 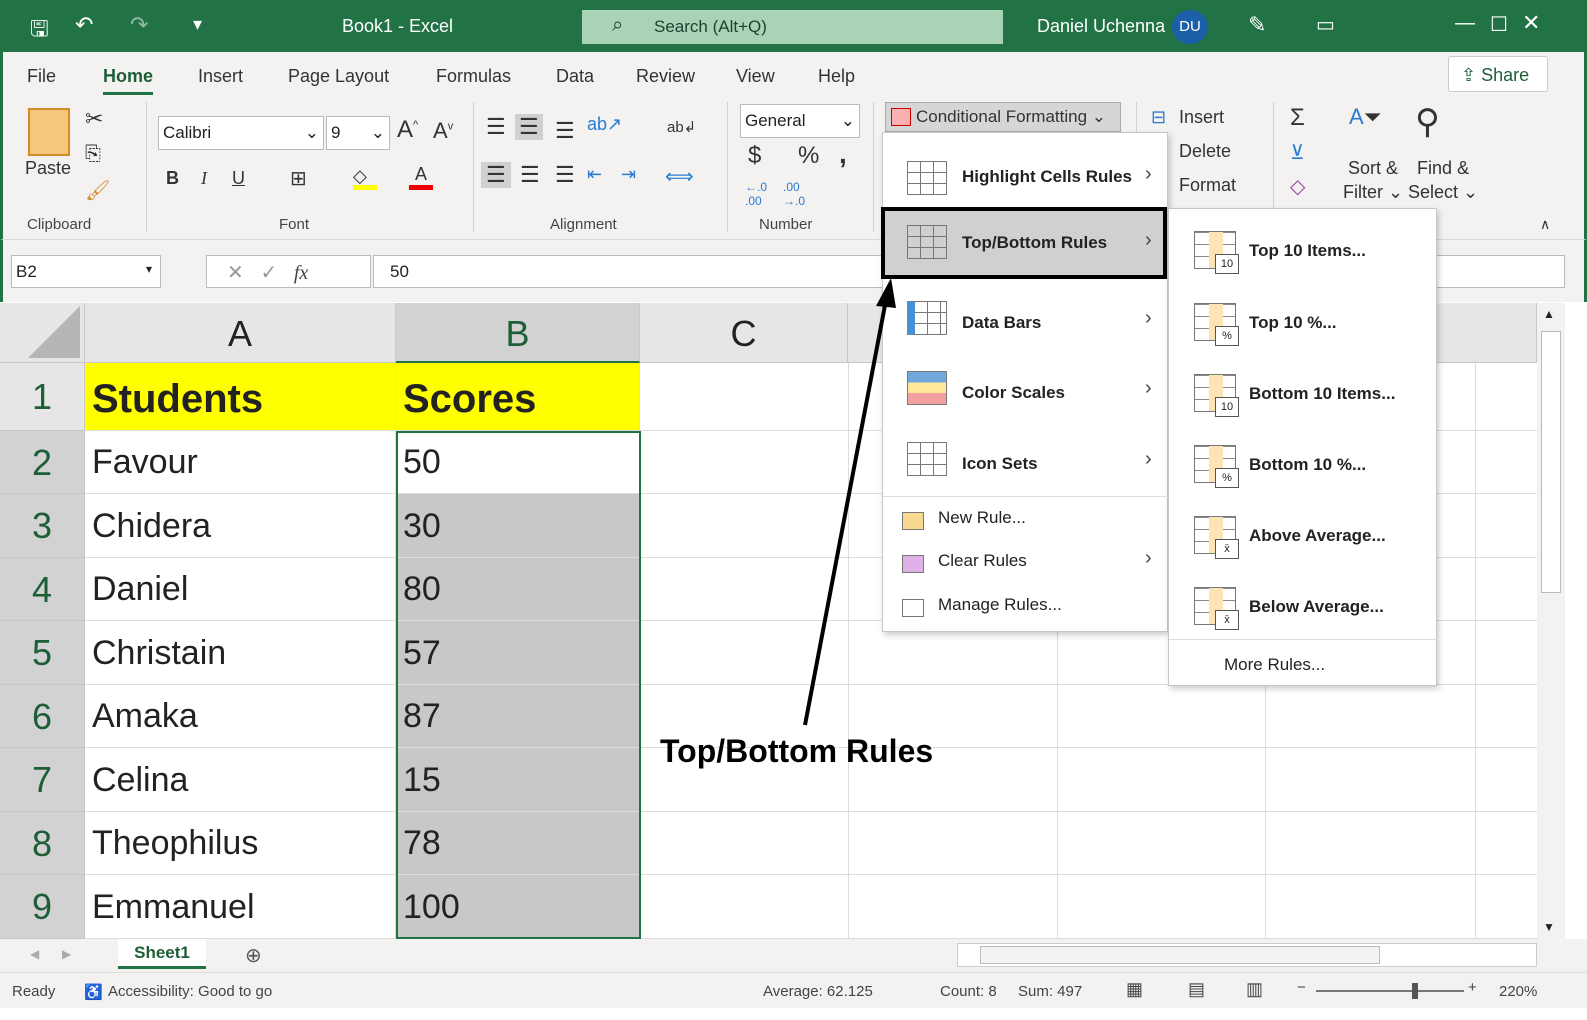 I want to click on cell-student: Theophilus, so click(x=240, y=843).